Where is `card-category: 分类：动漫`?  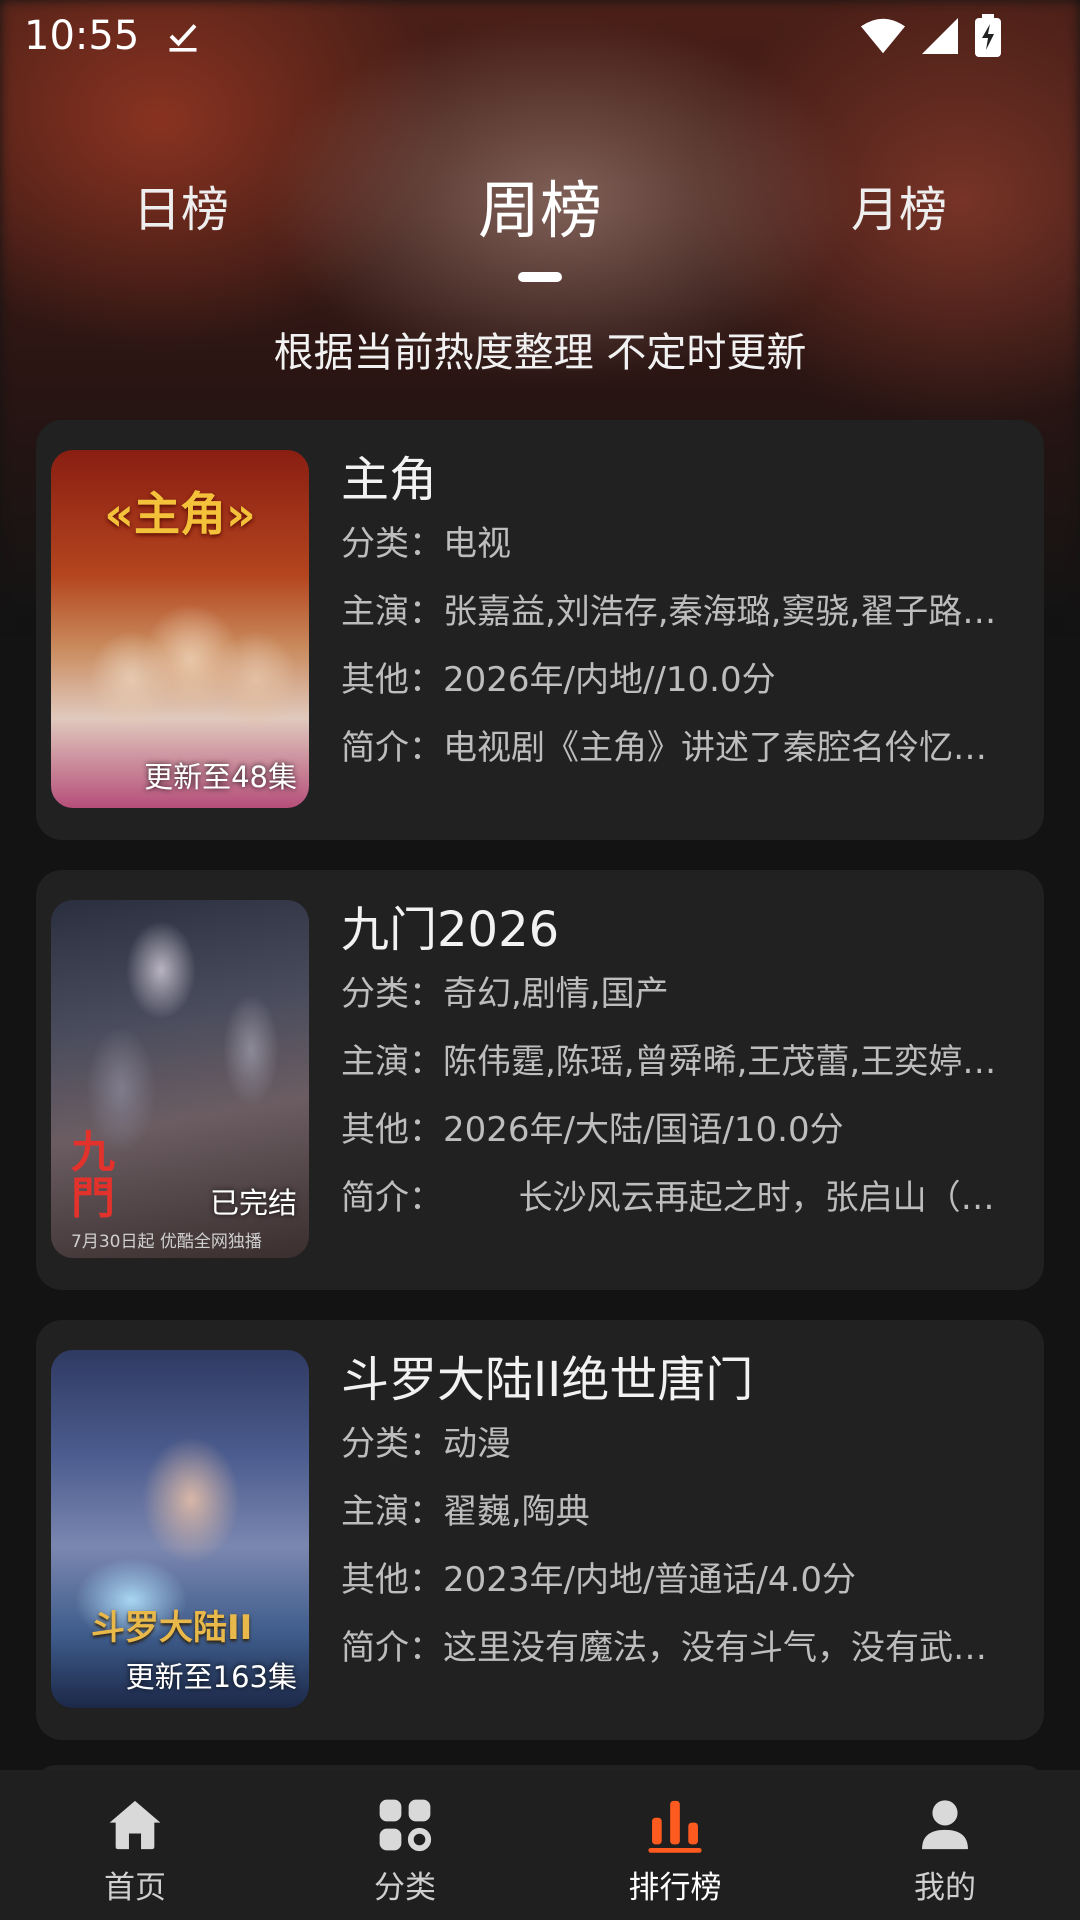 card-category: 分类：动漫 is located at coordinates (426, 1444).